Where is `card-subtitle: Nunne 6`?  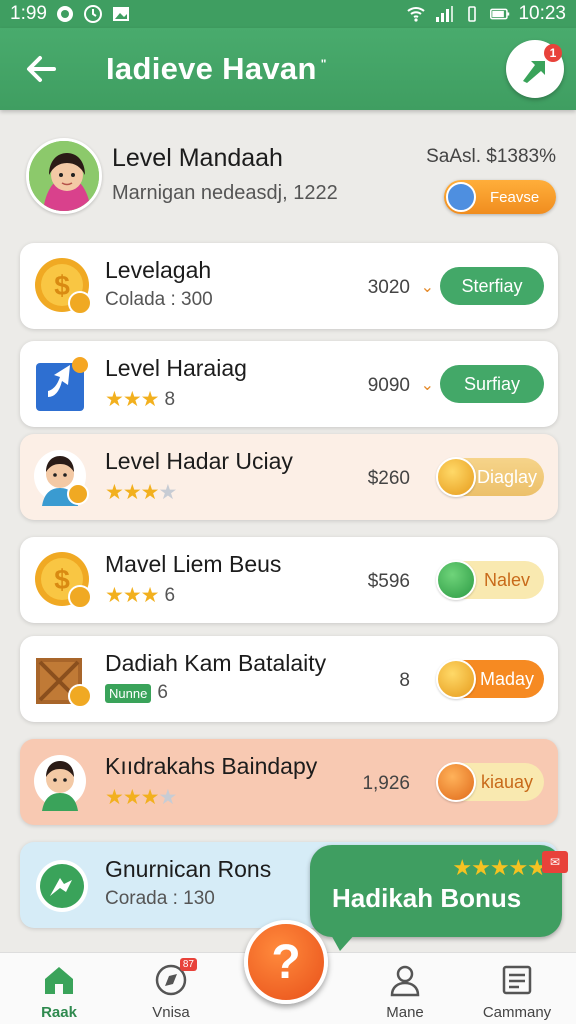
card-subtitle: Nunne 6 is located at coordinates (136, 693).